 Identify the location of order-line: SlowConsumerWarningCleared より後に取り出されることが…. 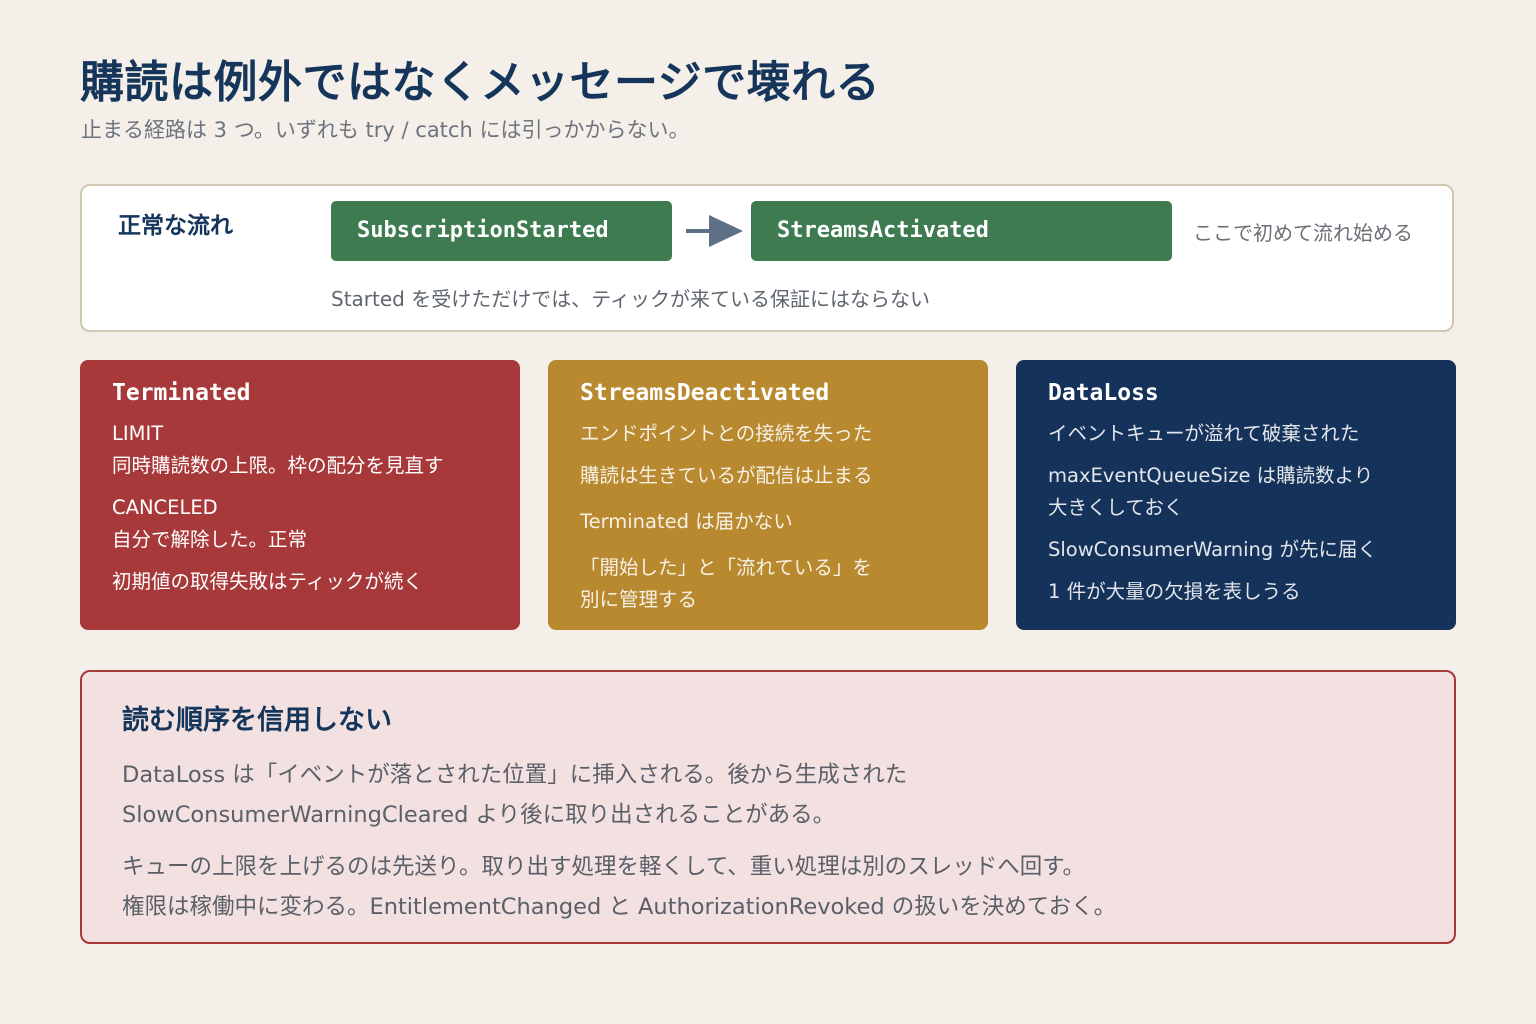
(479, 815).